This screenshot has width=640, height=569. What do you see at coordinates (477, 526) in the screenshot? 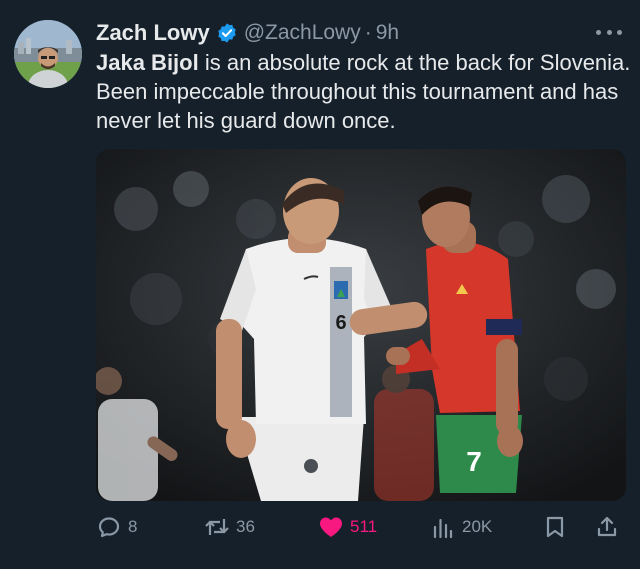
I see `views-count: 20K` at bounding box center [477, 526].